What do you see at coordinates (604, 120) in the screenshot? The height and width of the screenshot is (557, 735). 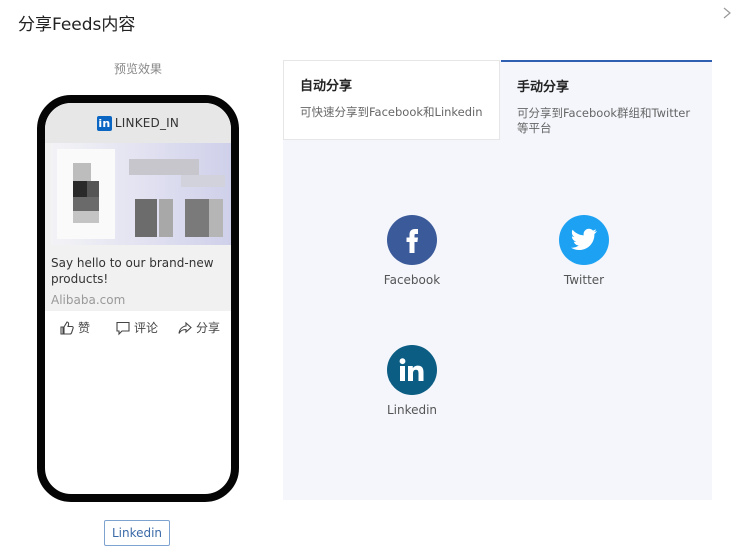 I see `tab-manual-share-desc: 可分享到Facebook群组和Twitter等平台` at bounding box center [604, 120].